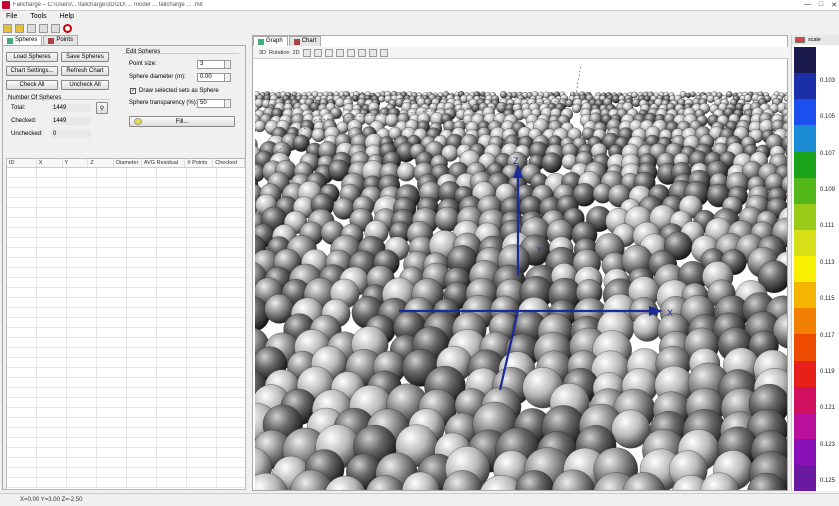 The image size is (839, 506). Describe the element at coordinates (32, 85) in the screenshot. I see `check-all-button: Check All` at that location.